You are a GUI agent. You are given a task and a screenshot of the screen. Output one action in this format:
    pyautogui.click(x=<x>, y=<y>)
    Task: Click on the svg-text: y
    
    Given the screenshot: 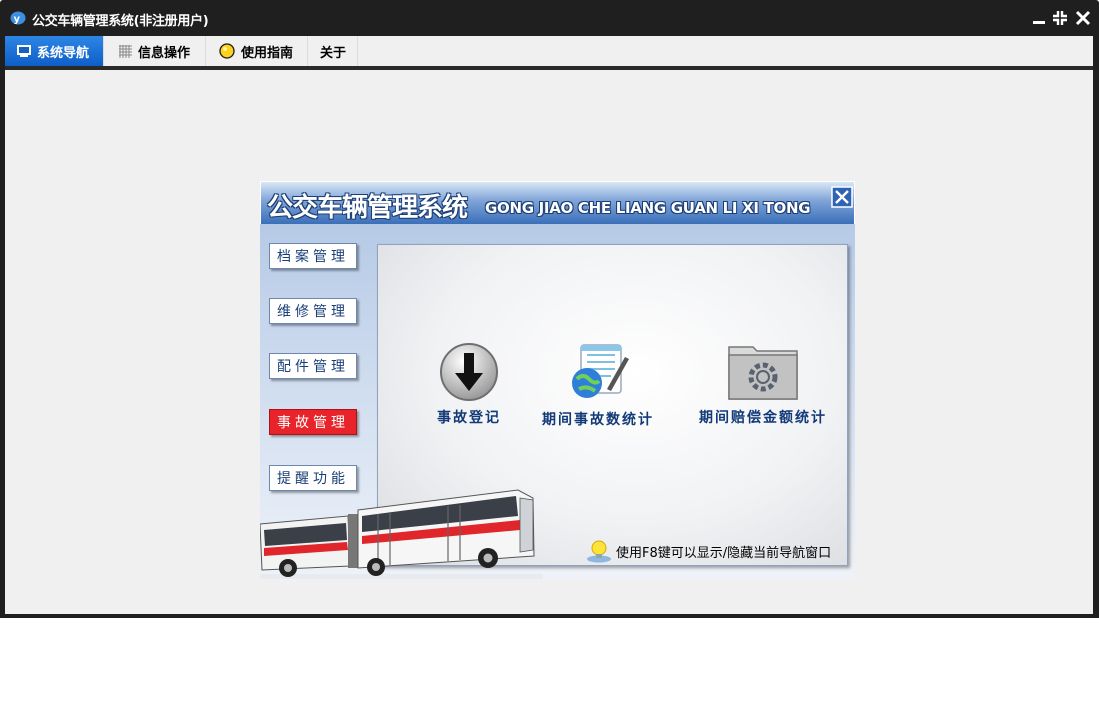 What is the action you would take?
    pyautogui.click(x=17, y=19)
    